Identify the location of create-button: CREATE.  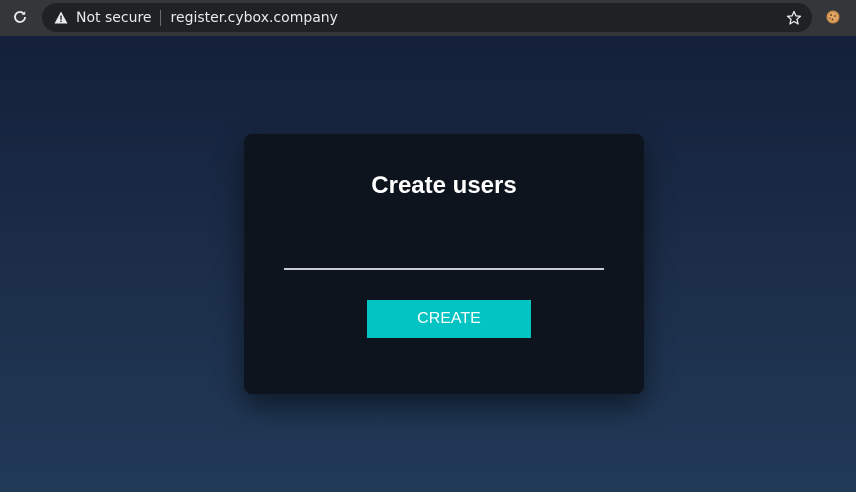
(449, 319).